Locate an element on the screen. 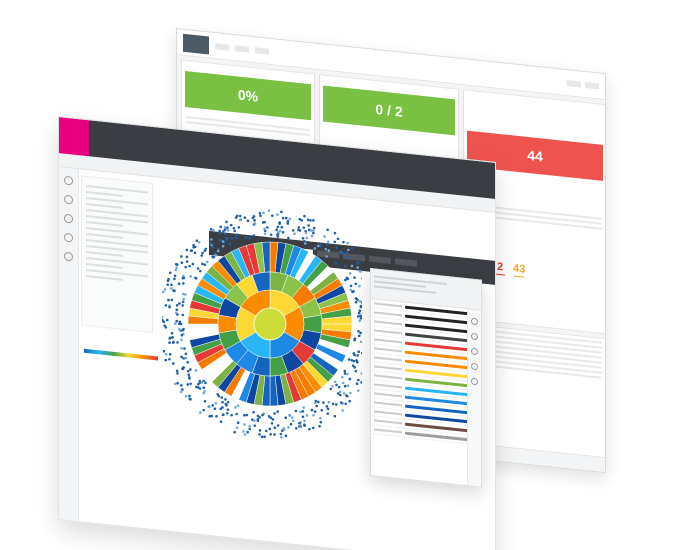 This screenshot has width=677, height=550. sunburst-chart is located at coordinates (262, 321).